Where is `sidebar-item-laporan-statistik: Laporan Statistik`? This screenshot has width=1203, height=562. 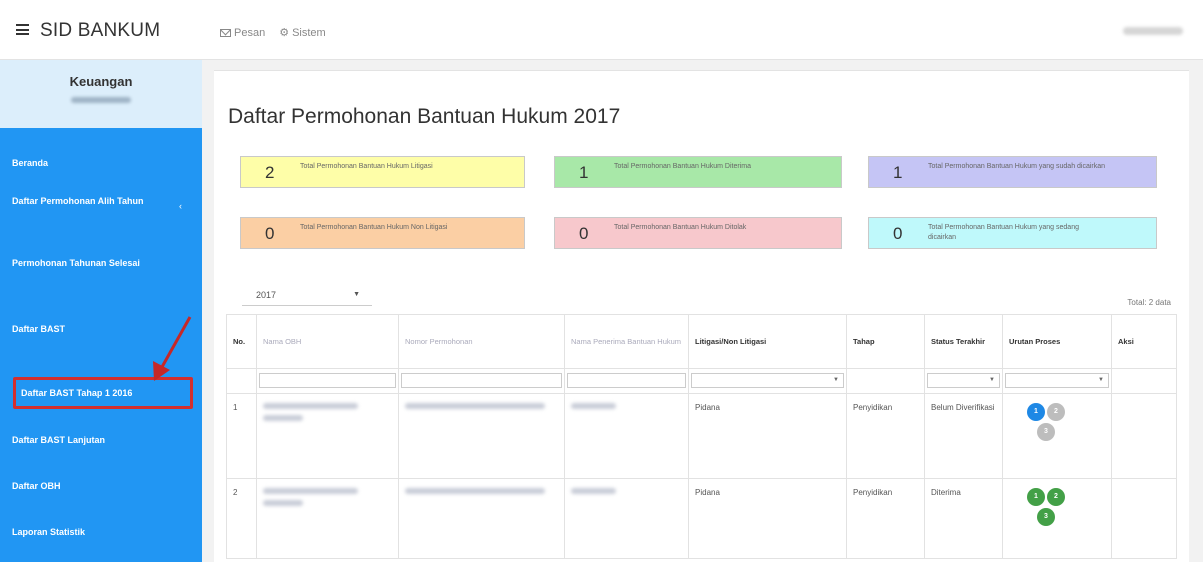 sidebar-item-laporan-statistik: Laporan Statistik is located at coordinates (101, 532).